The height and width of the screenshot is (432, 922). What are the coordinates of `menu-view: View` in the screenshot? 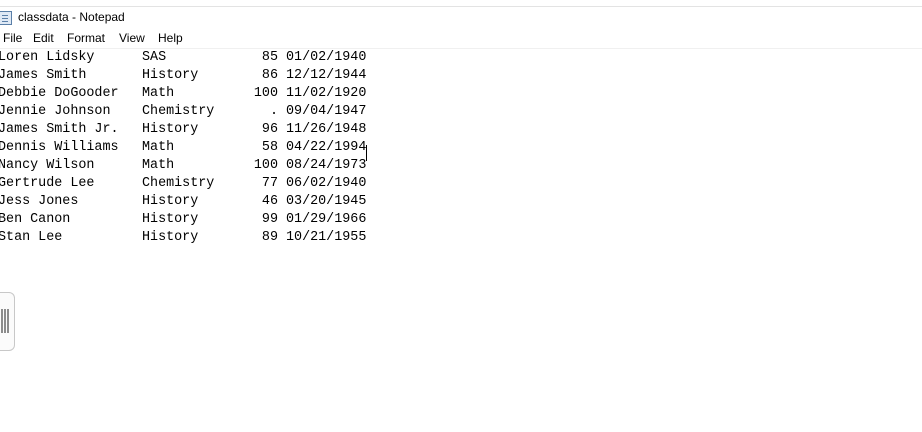 It's located at (132, 38).